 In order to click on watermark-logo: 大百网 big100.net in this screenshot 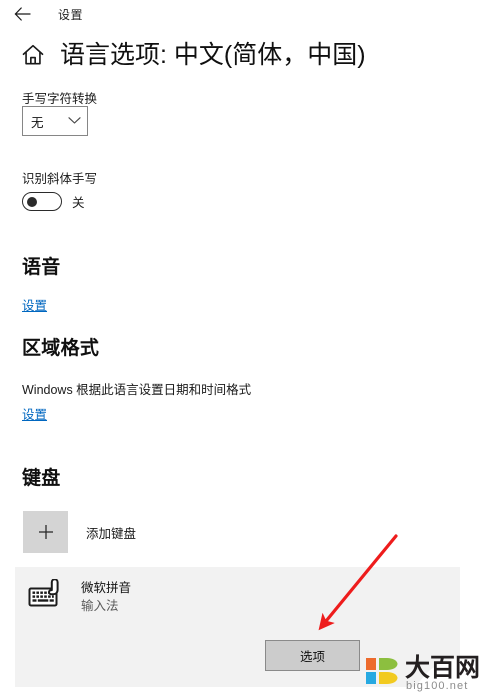, I will do `click(433, 674)`.